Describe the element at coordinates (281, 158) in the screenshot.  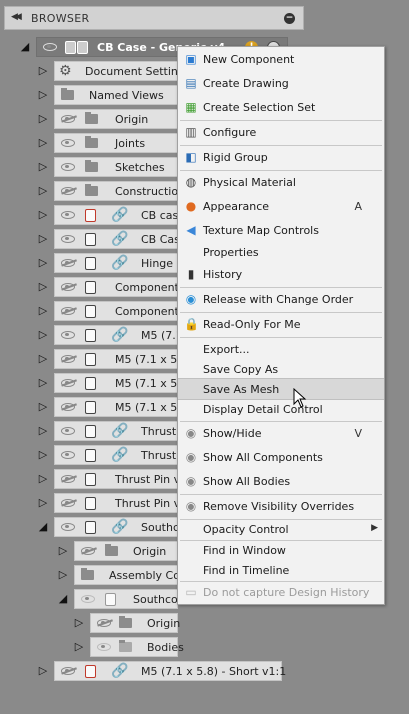
I see `menu-item-rigid-group: ◧ Rigid Group` at that location.